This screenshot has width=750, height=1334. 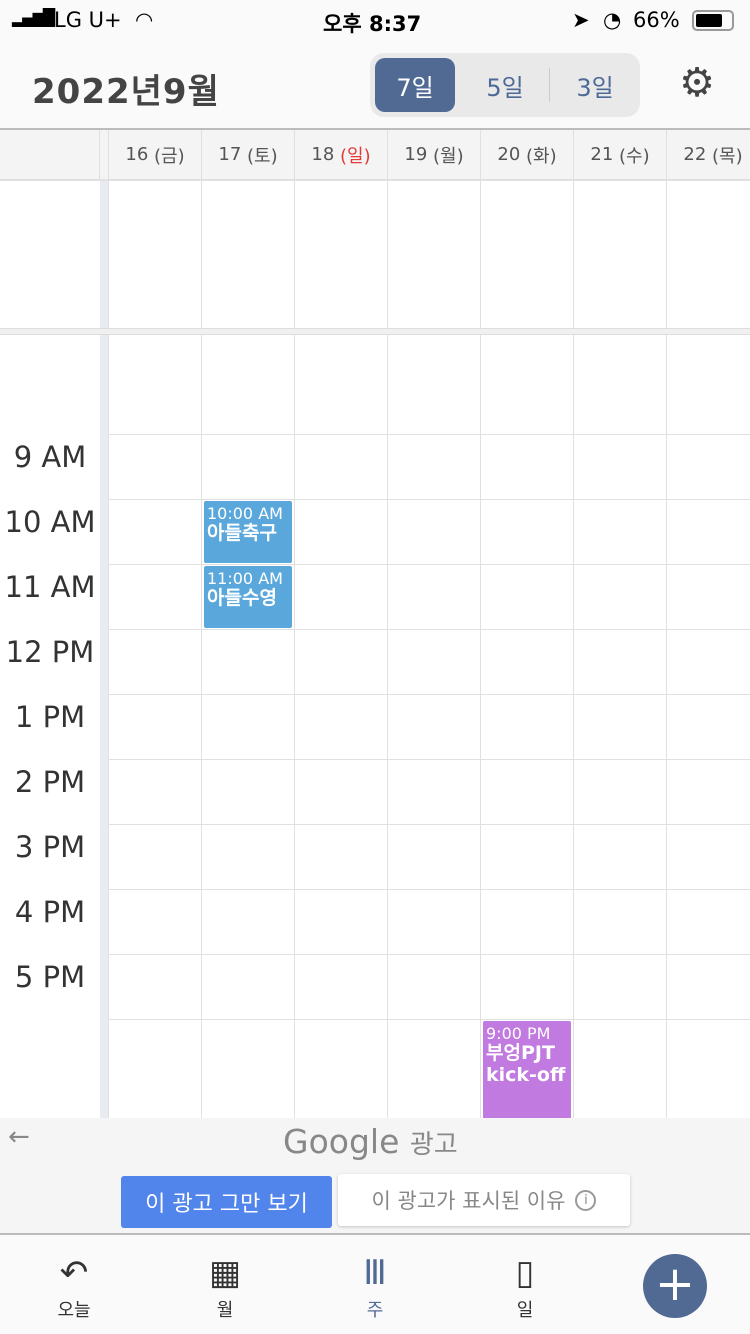 I want to click on time-label: 3 PM, so click(x=50, y=847).